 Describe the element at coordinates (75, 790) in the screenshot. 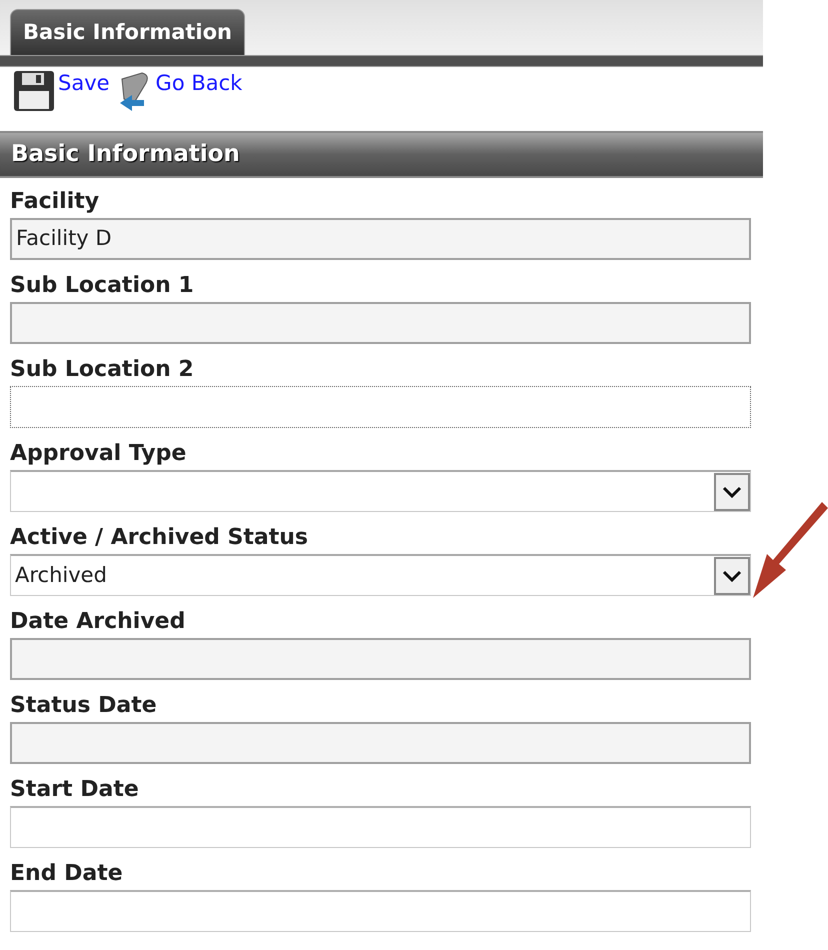

I see `field-label: Start Date` at that location.